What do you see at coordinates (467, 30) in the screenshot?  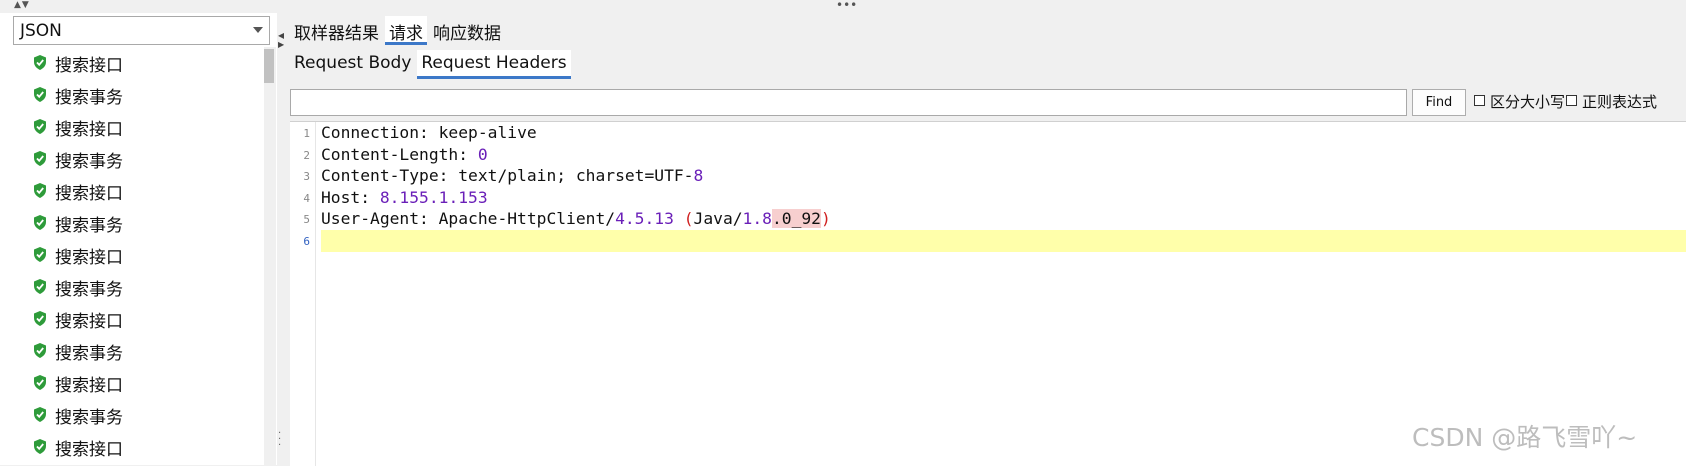 I see `tab-2: 响应数据` at bounding box center [467, 30].